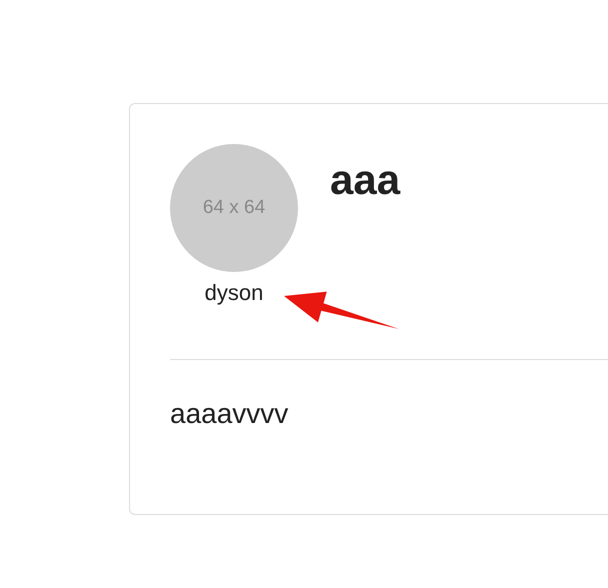  Describe the element at coordinates (230, 414) in the screenshot. I see `card-body-text: aaaavvvv` at that location.